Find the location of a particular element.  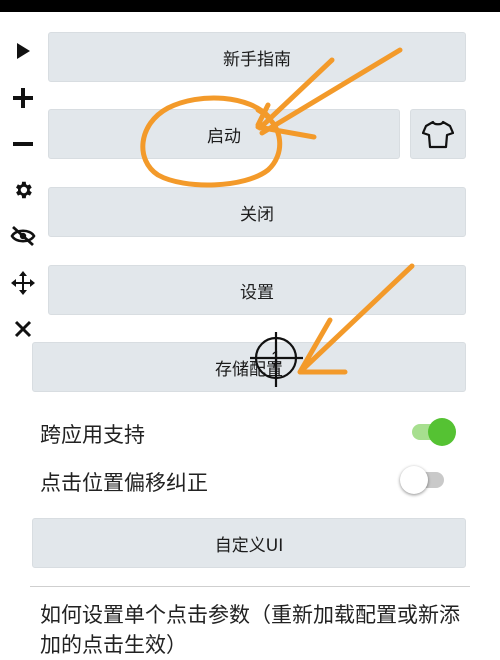

custom-ui-button: 自定义UI is located at coordinates (249, 543).